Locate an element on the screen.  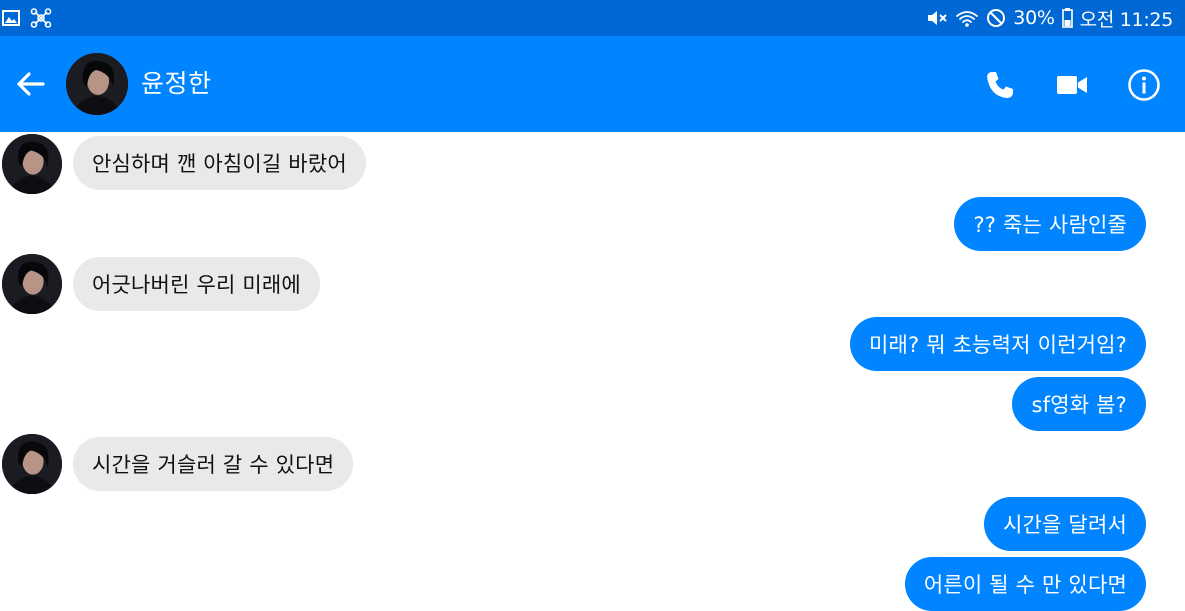
video-call-button is located at coordinates (1072, 85).